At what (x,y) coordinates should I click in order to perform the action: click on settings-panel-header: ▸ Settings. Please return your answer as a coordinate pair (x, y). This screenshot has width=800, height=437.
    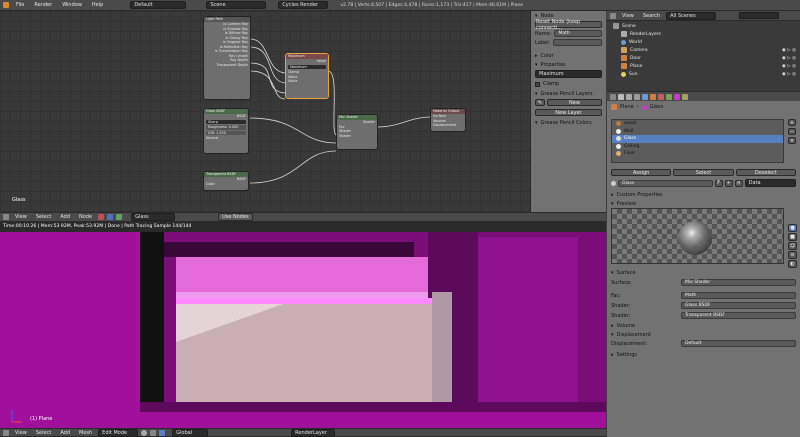
    Looking at the image, I should click on (703, 354).